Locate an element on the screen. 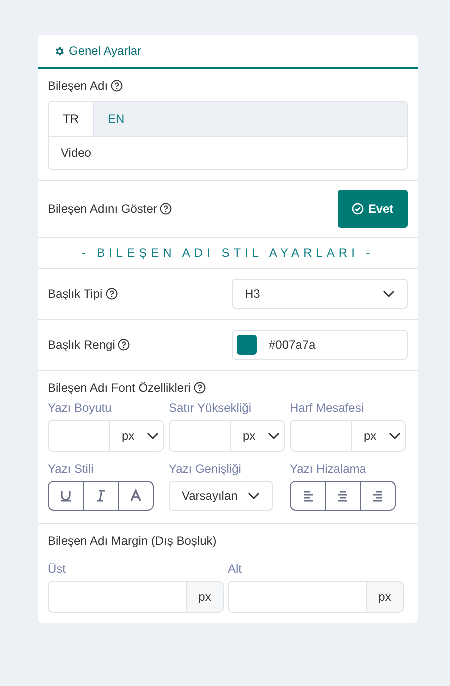 This screenshot has width=450, height=686. language-tab: EN is located at coordinates (116, 119).